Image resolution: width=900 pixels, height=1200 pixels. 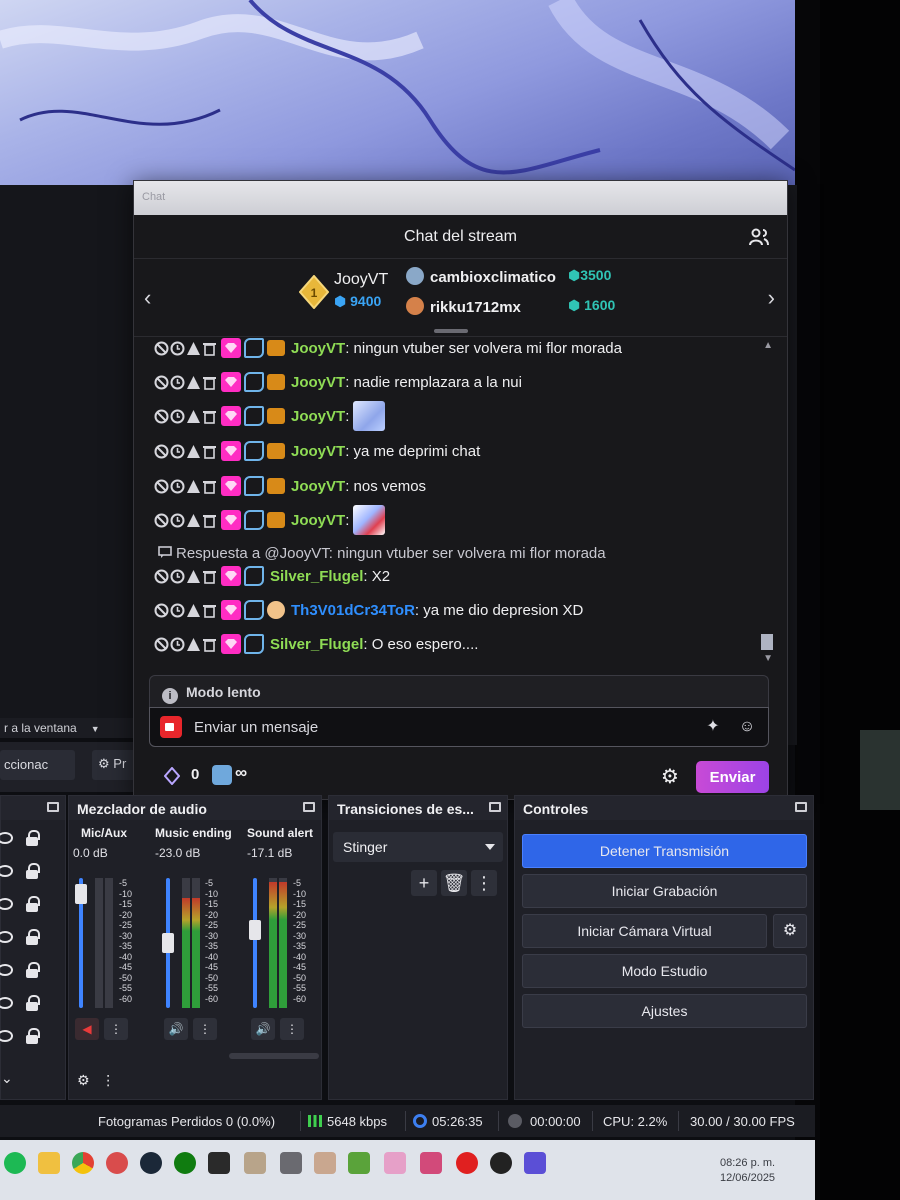 What do you see at coordinates (747, 727) in the screenshot?
I see `emoji-icon: ☺` at bounding box center [747, 727].